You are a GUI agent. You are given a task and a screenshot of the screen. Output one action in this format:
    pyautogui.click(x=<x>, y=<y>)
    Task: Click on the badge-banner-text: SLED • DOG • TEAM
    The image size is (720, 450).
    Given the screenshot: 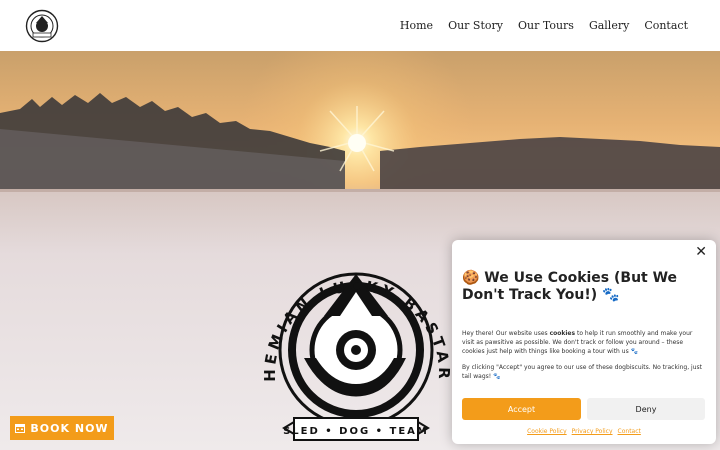 What is the action you would take?
    pyautogui.click(x=356, y=431)
    